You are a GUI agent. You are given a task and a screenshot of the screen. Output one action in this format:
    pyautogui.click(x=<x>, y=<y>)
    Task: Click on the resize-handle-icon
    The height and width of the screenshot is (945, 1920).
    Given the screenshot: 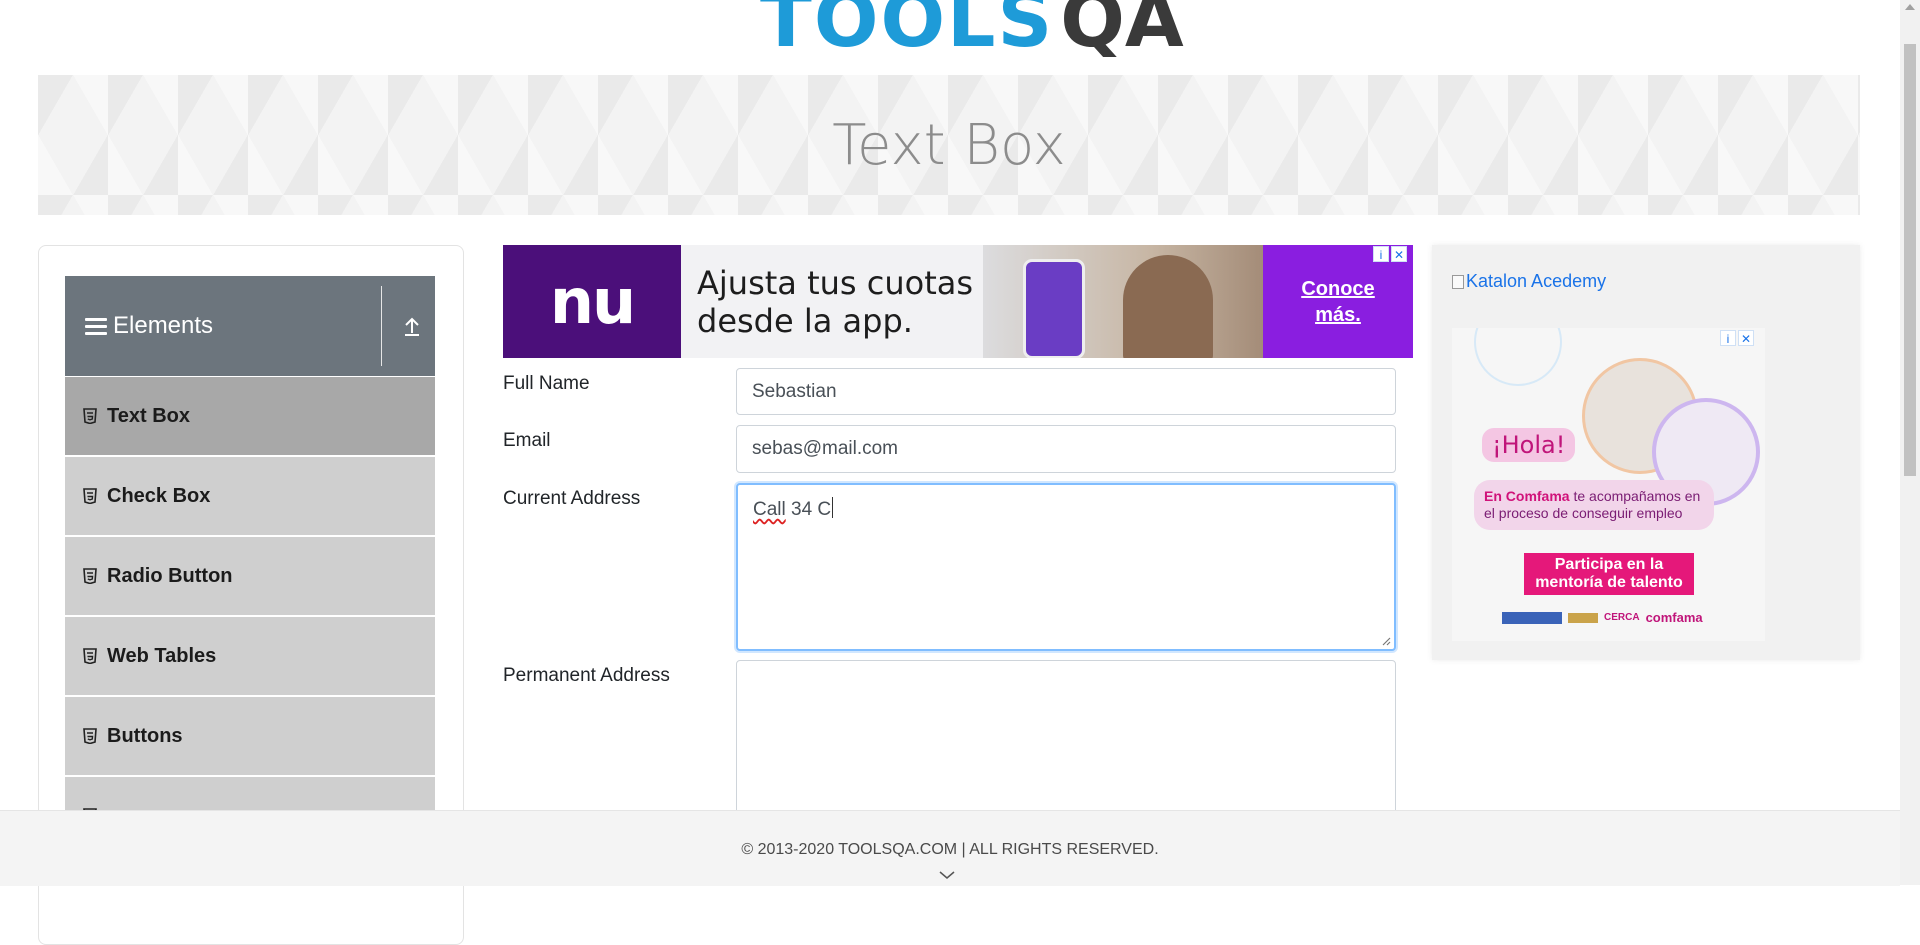 What is the action you would take?
    pyautogui.click(x=1386, y=641)
    